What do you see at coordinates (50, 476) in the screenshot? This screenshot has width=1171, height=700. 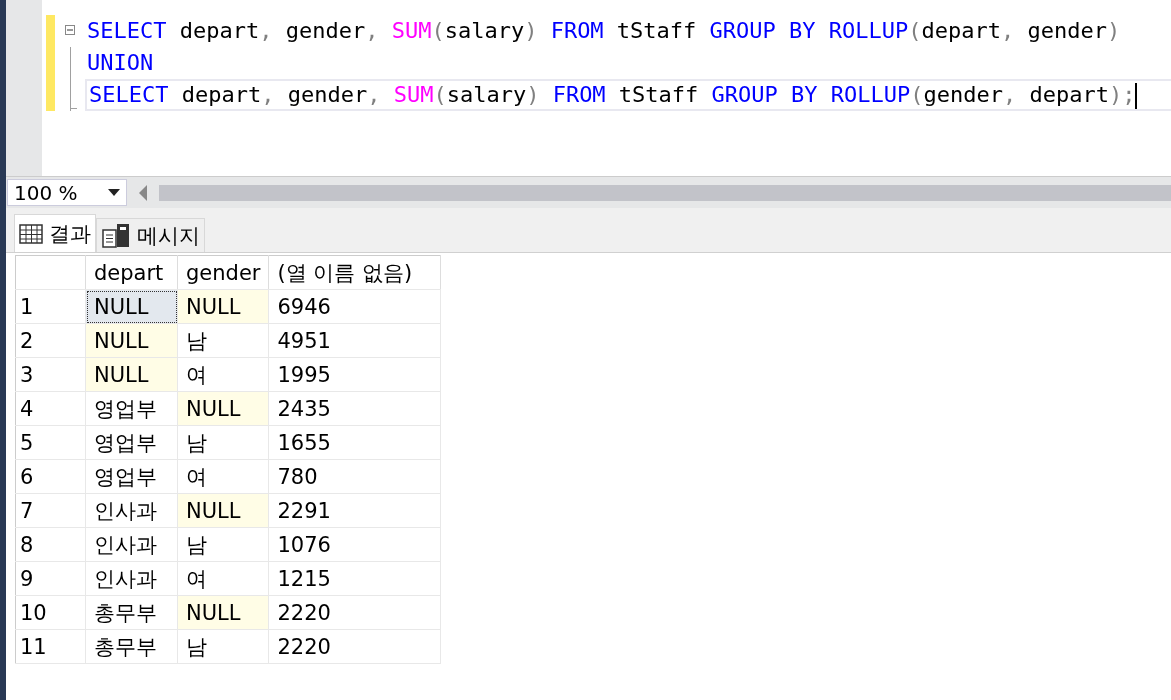 I see `row-number: 6` at bounding box center [50, 476].